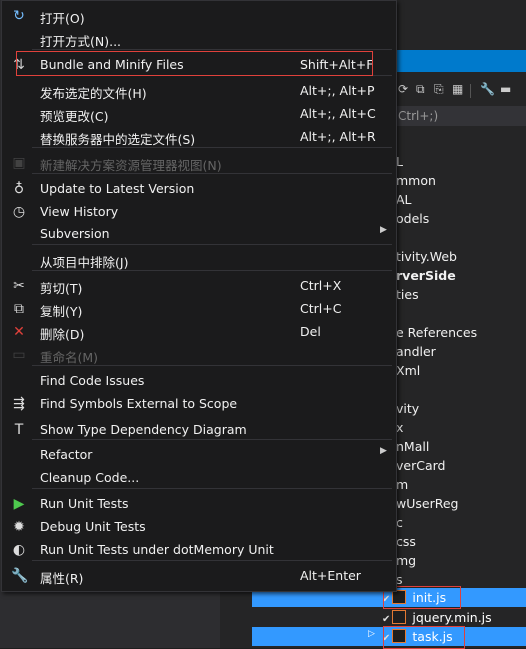 This screenshot has height=649, width=526. What do you see at coordinates (199, 454) in the screenshot?
I see `menu-item-refactor: Refactor ▶` at bounding box center [199, 454].